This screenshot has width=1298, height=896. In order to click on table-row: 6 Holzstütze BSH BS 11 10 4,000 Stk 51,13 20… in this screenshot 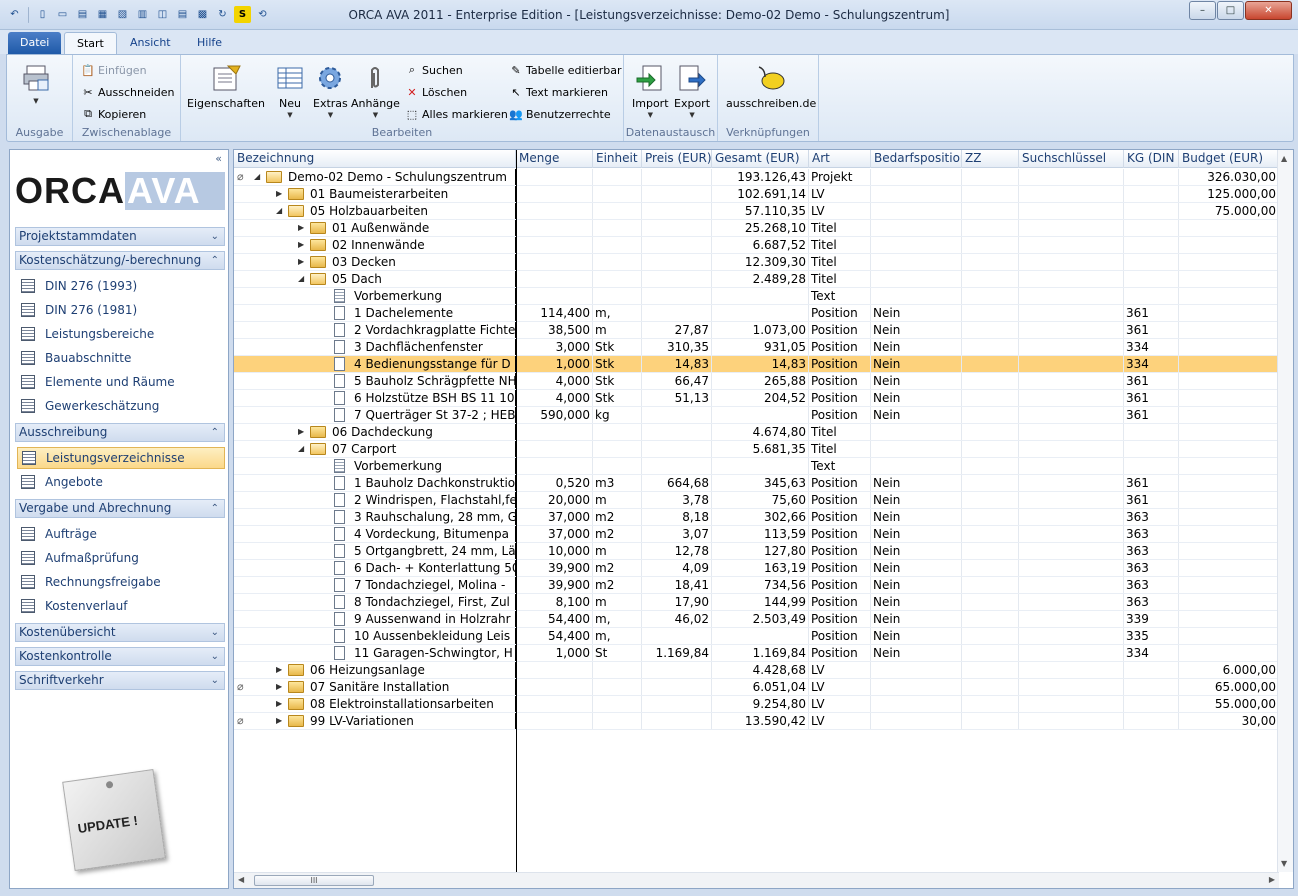, I will do `click(756, 398)`.